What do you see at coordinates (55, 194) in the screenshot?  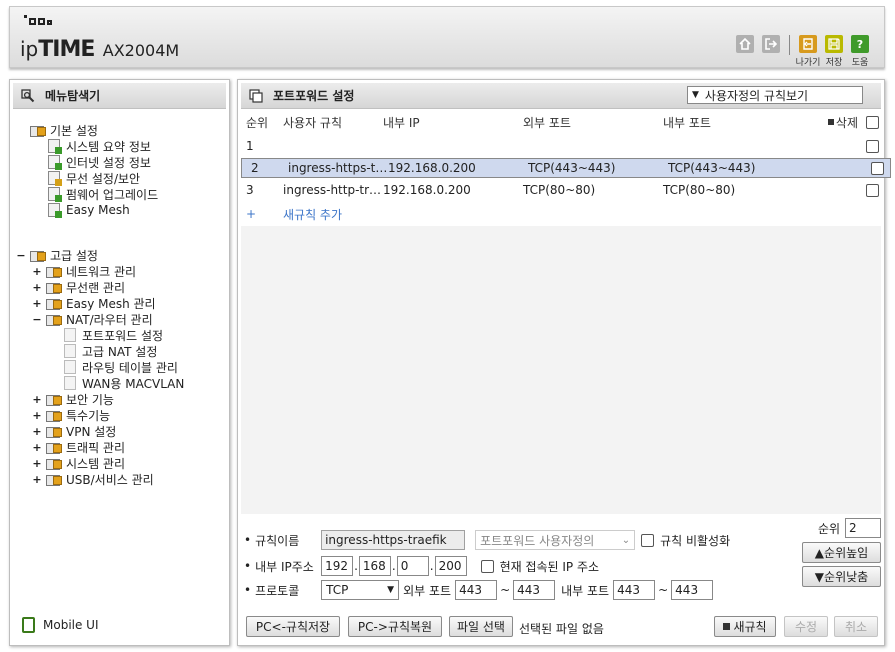 I see `upgrade-page-icon` at bounding box center [55, 194].